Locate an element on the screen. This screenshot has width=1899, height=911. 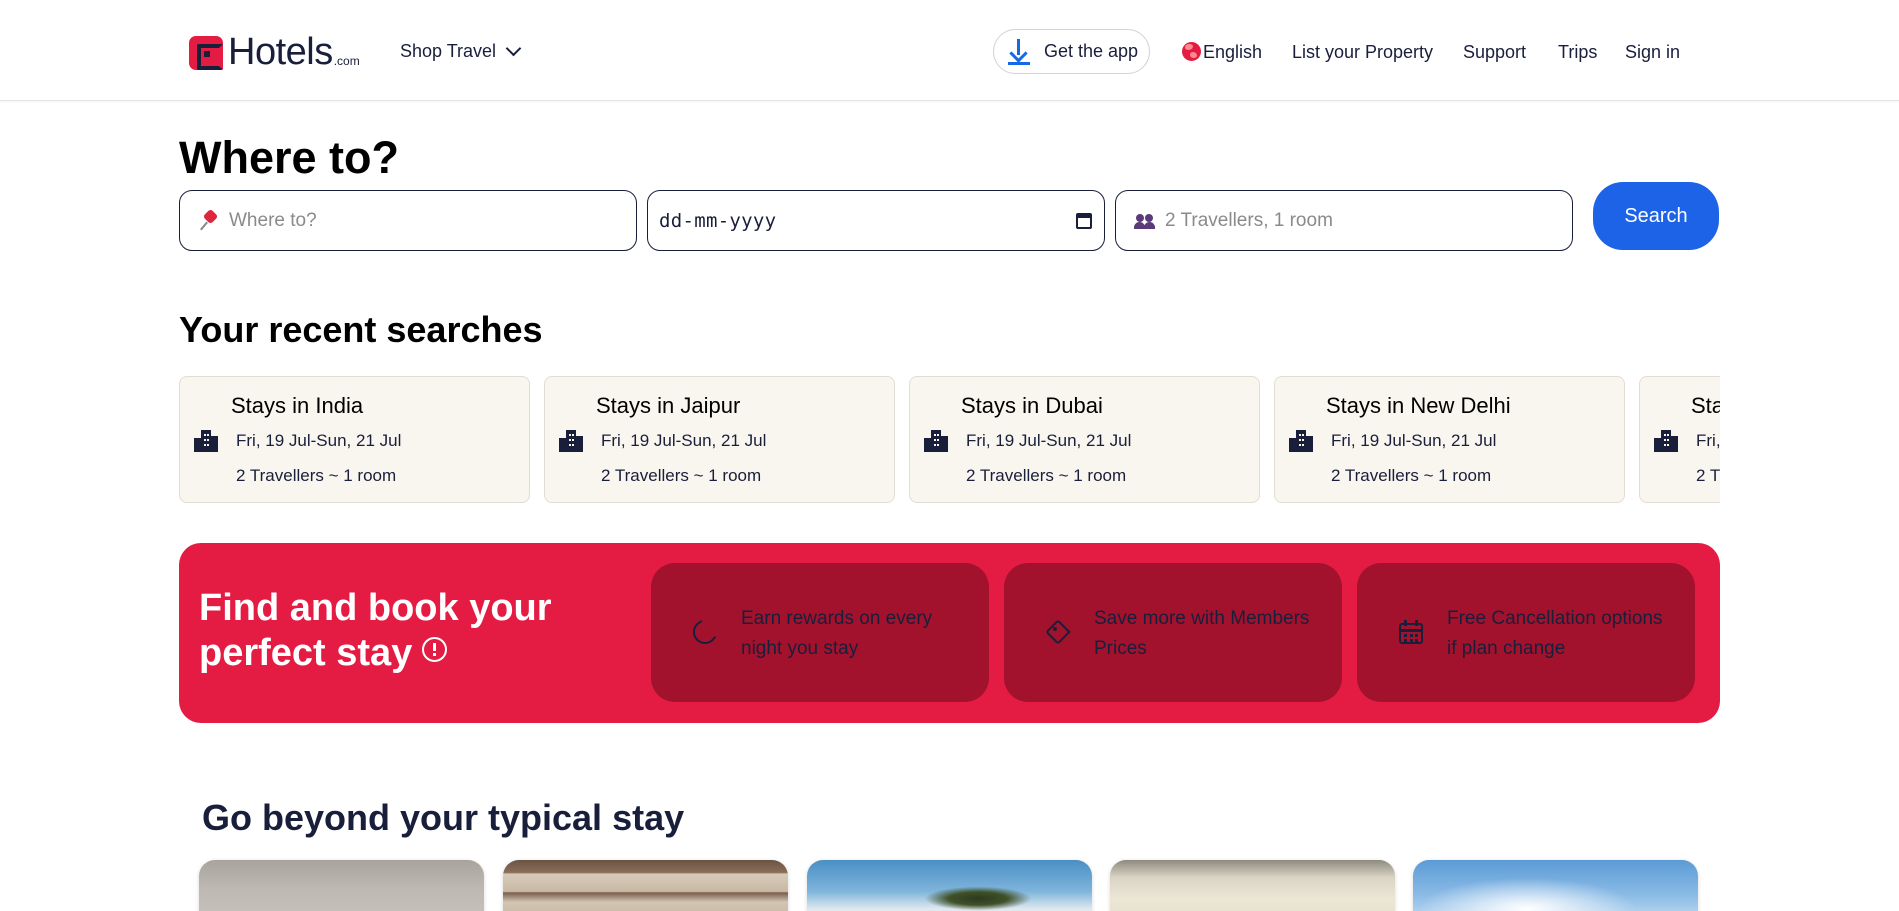
language-label: English is located at coordinates (1233, 52).